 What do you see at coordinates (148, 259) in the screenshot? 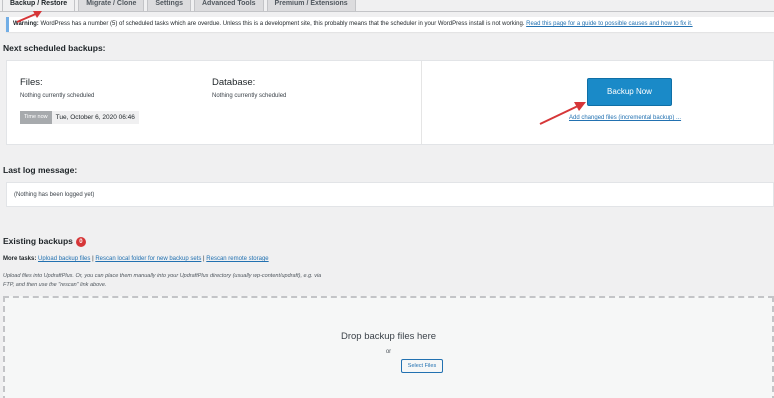
I see `rescan-local-link: Rescan local folder for new backup sets` at bounding box center [148, 259].